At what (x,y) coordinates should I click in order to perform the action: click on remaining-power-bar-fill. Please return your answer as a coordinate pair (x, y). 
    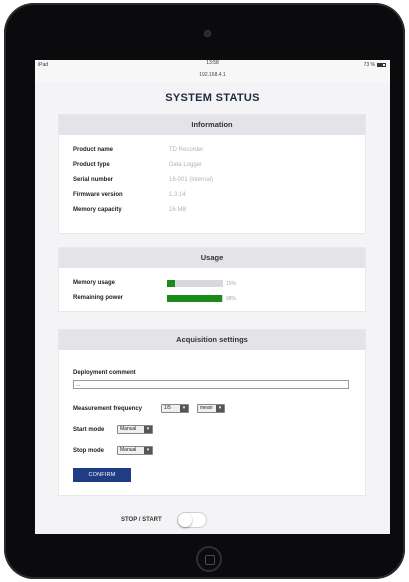
    Looking at the image, I should click on (194, 298).